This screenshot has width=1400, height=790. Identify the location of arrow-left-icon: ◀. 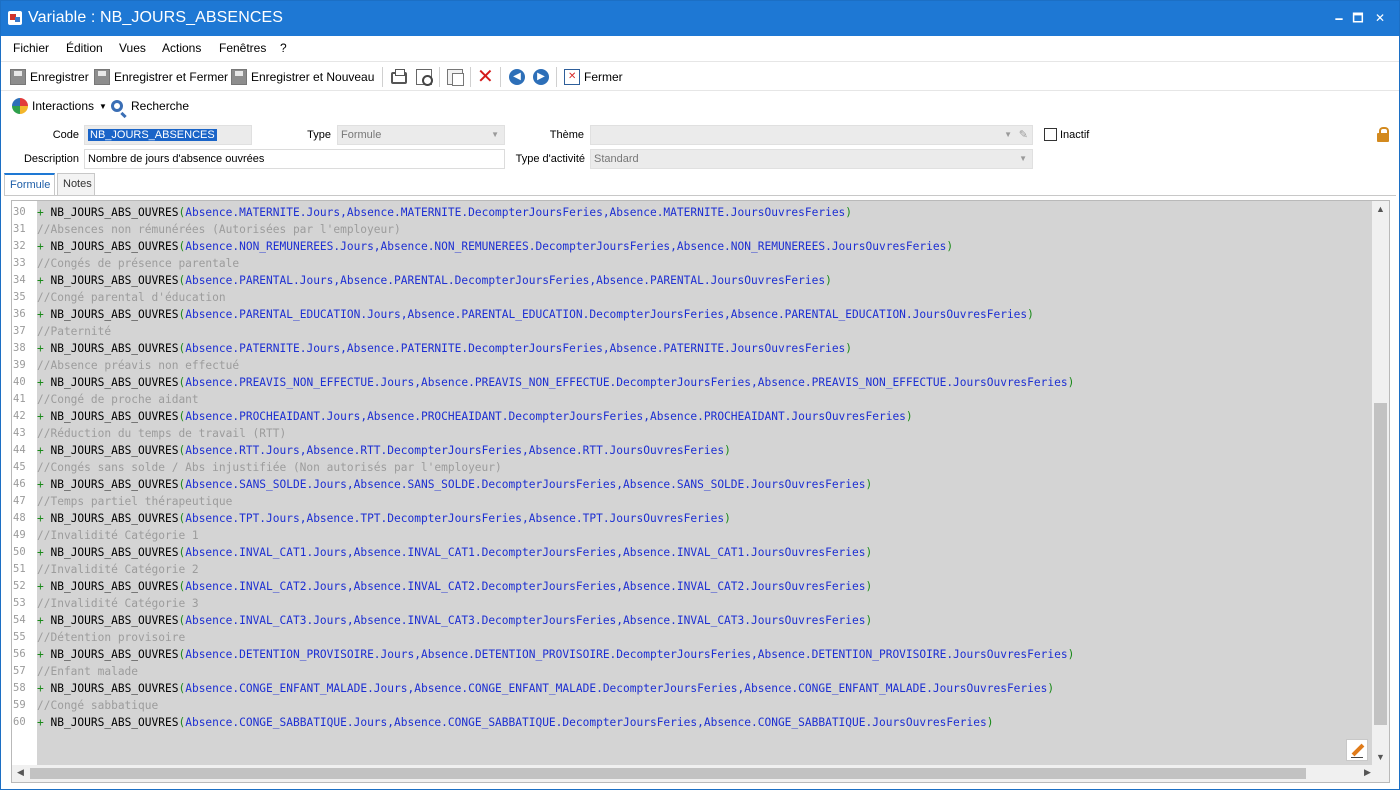
(517, 77).